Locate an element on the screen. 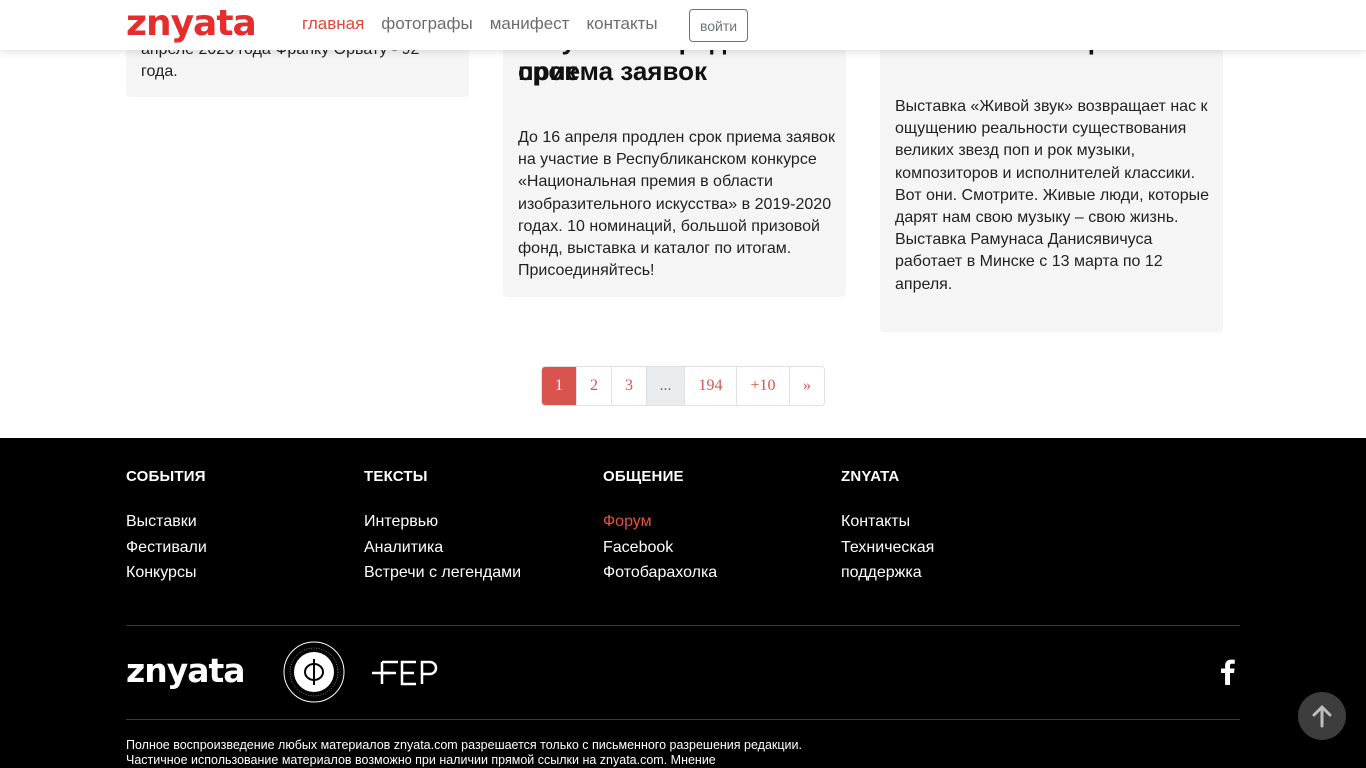 This screenshot has width=1366, height=768. footer-link-legends: Встречи с легендами is located at coordinates (442, 573).